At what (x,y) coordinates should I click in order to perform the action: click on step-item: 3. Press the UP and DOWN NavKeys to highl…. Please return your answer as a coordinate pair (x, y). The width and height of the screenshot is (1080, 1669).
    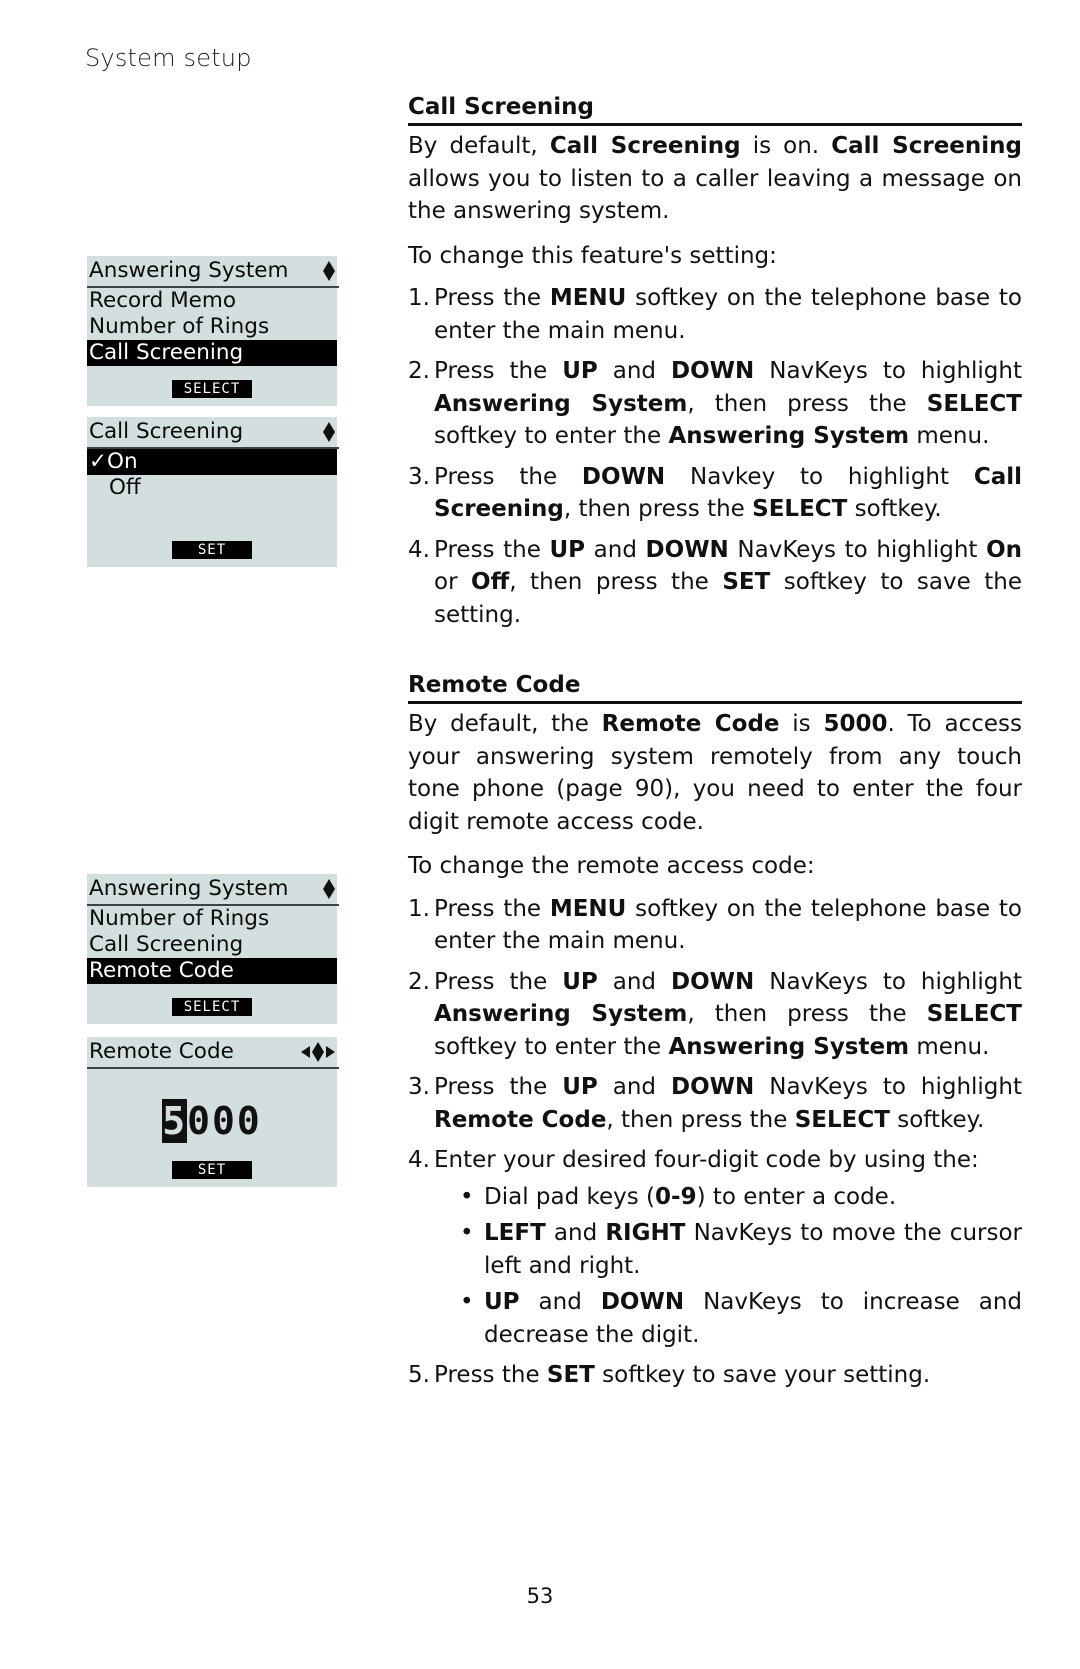
    Looking at the image, I should click on (715, 1103).